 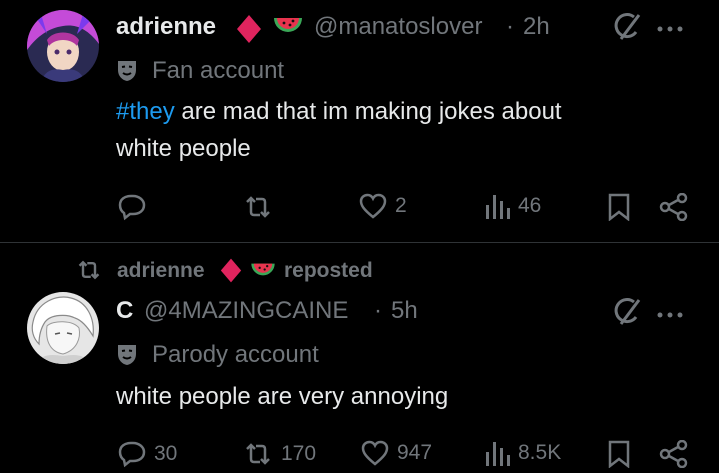 I want to click on hashtag-link: #they, so click(x=145, y=111).